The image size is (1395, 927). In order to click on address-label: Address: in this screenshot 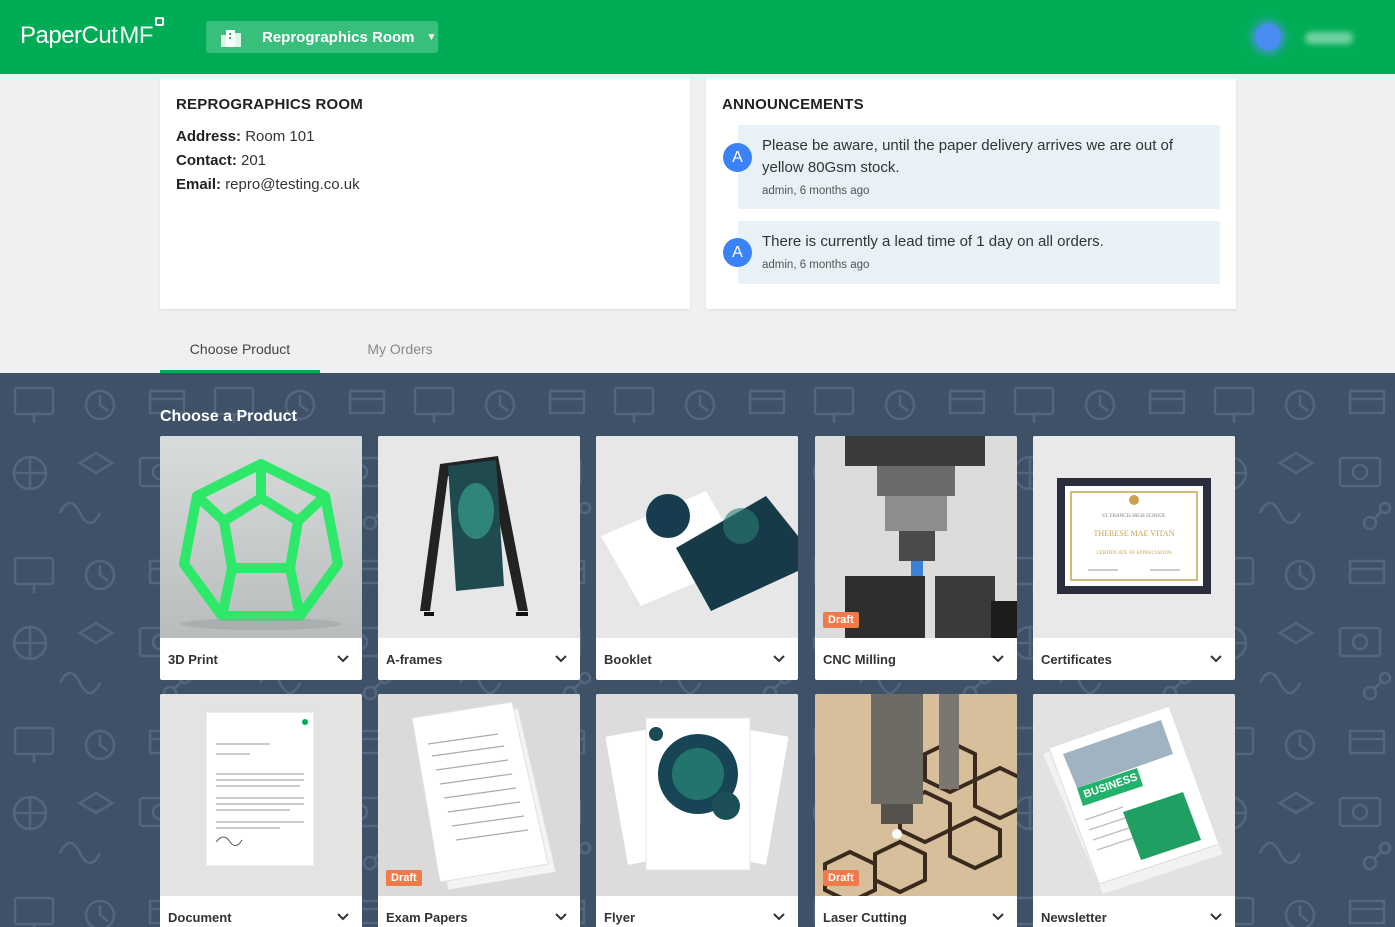, I will do `click(209, 136)`.